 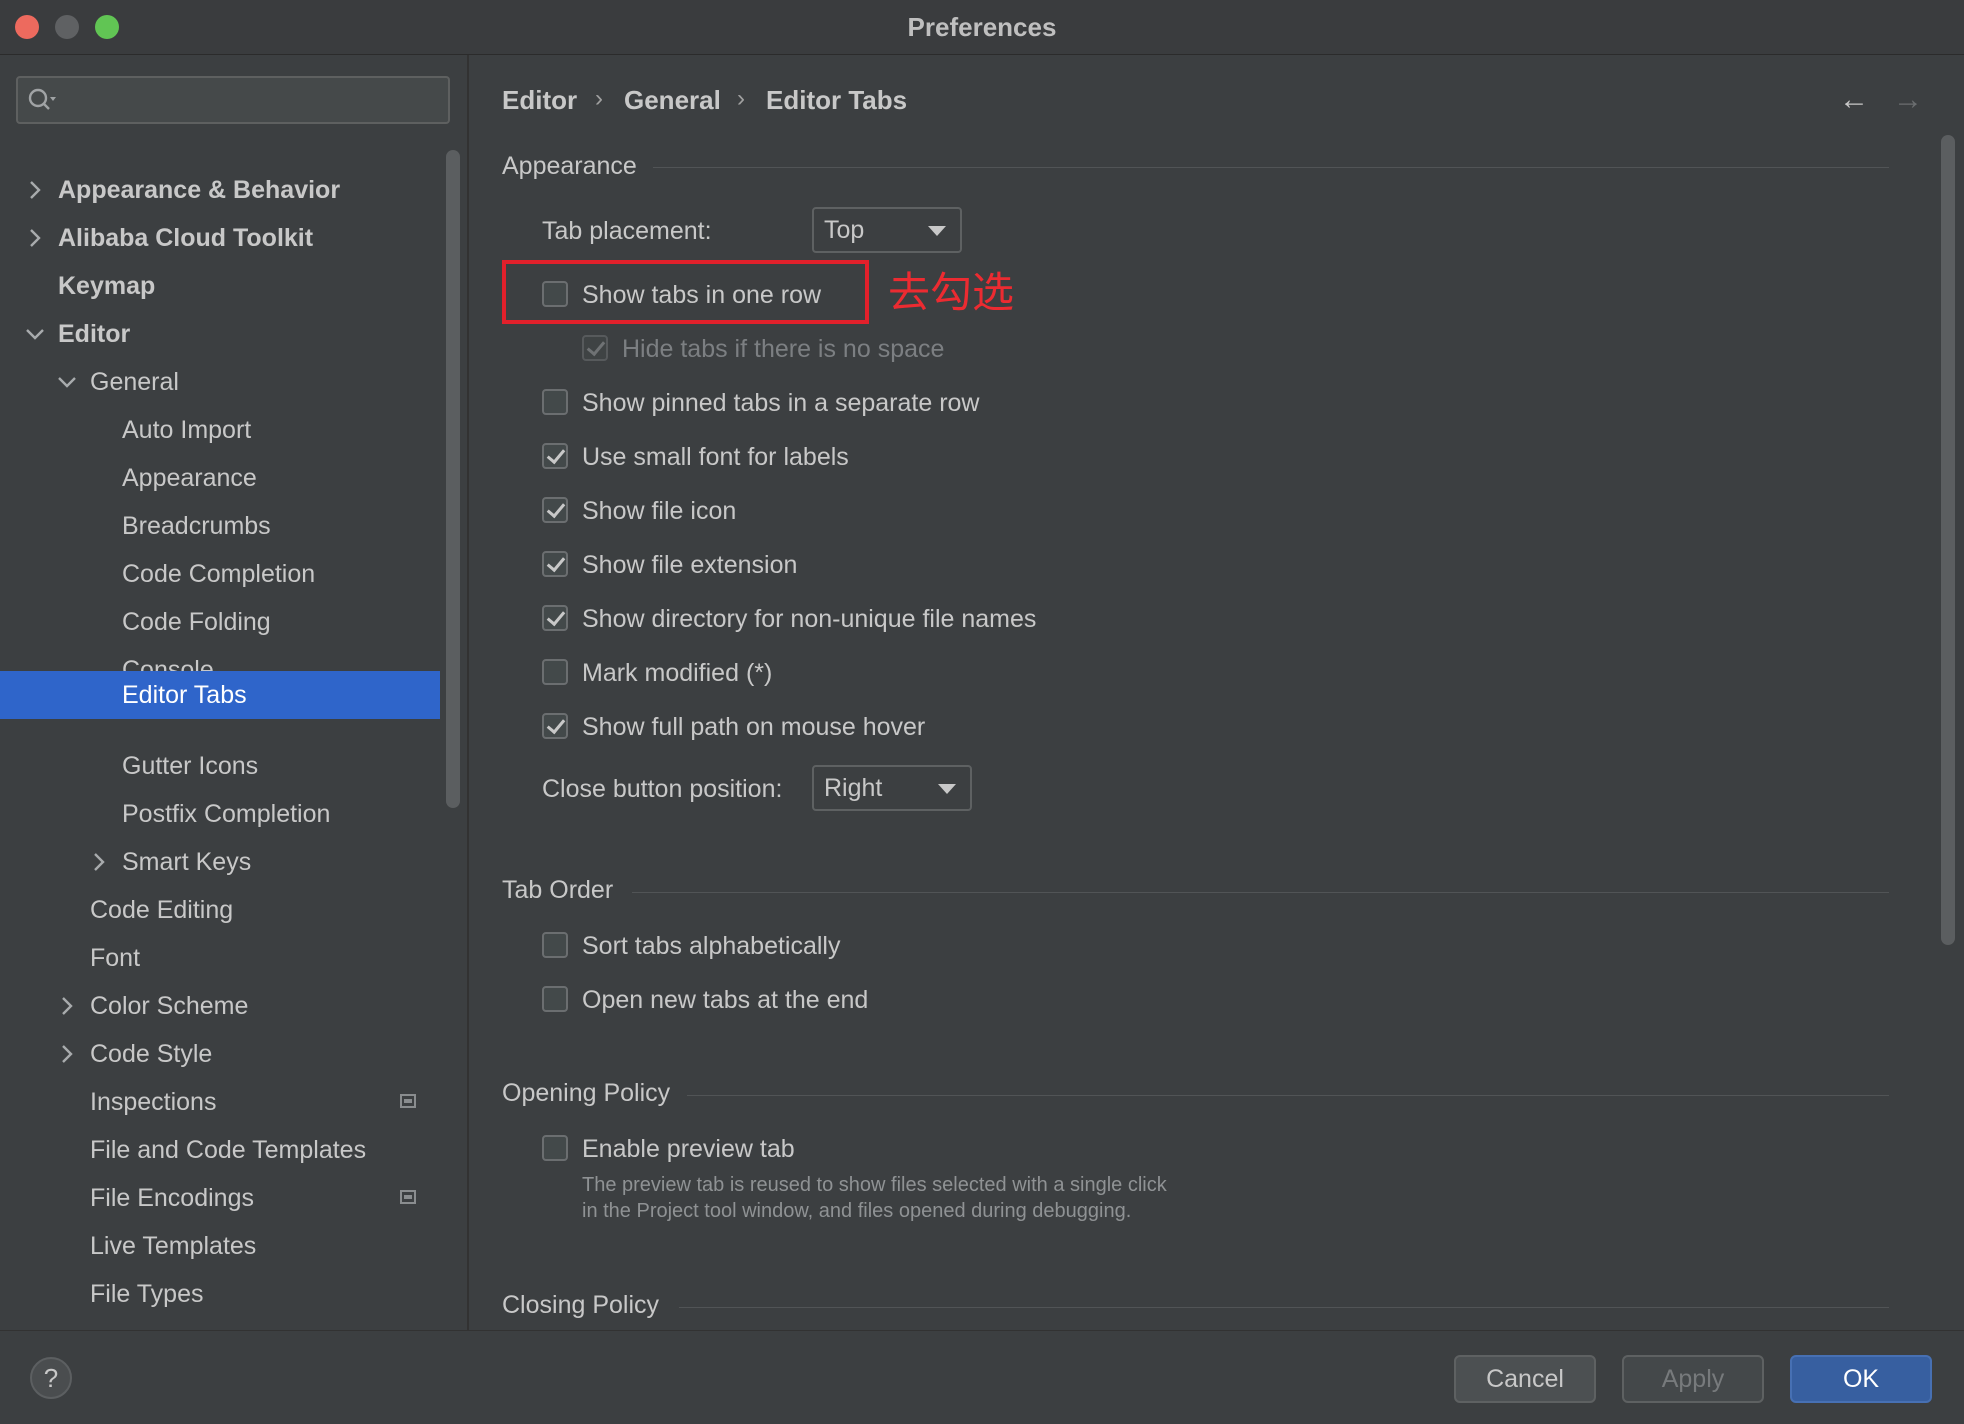 What do you see at coordinates (1908, 100) in the screenshot?
I see `forward-arrow-icon: →` at bounding box center [1908, 100].